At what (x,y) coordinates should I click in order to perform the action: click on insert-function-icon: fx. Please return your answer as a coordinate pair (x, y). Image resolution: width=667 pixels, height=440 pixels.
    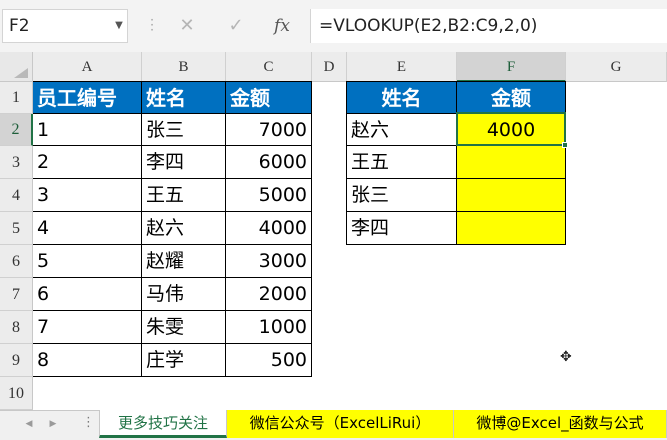
    Looking at the image, I should click on (282, 26).